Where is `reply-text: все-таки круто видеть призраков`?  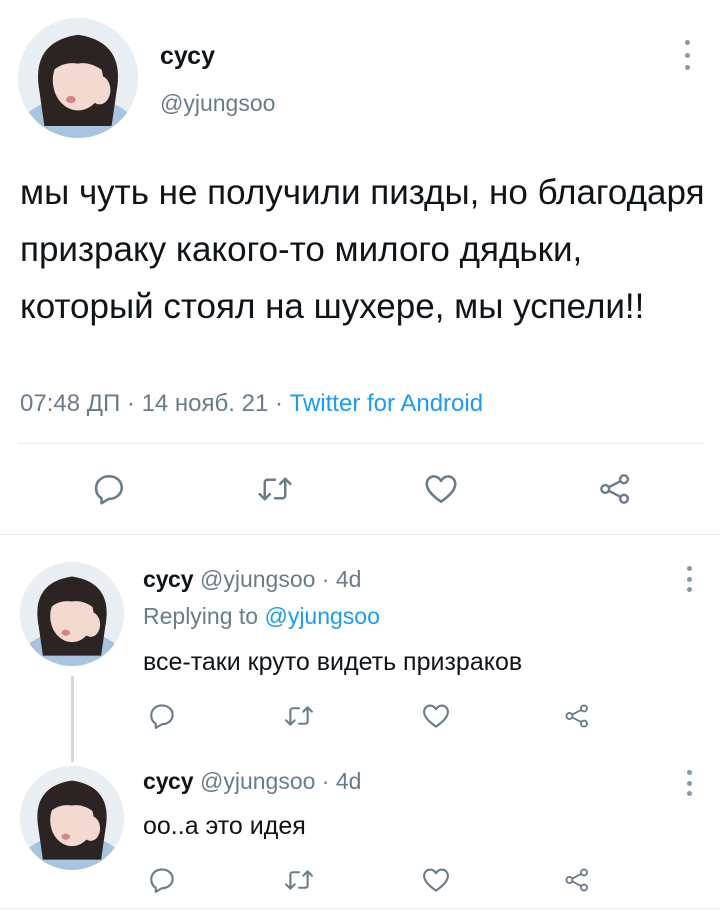
reply-text: все-таки круто видеть призраков is located at coordinates (333, 662).